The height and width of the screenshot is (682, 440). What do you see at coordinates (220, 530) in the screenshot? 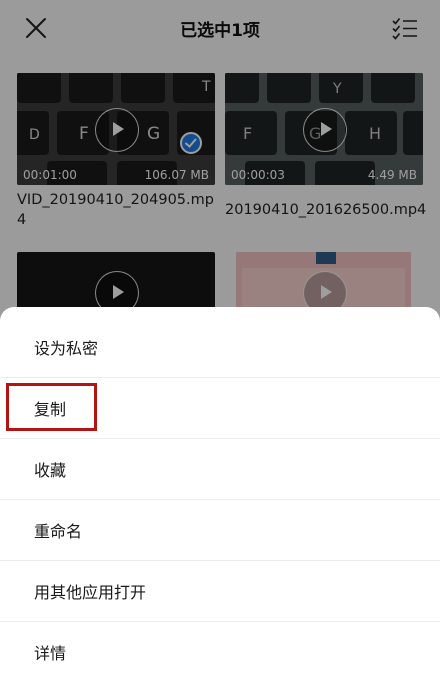
I see `menu-item-rename: 重命名` at bounding box center [220, 530].